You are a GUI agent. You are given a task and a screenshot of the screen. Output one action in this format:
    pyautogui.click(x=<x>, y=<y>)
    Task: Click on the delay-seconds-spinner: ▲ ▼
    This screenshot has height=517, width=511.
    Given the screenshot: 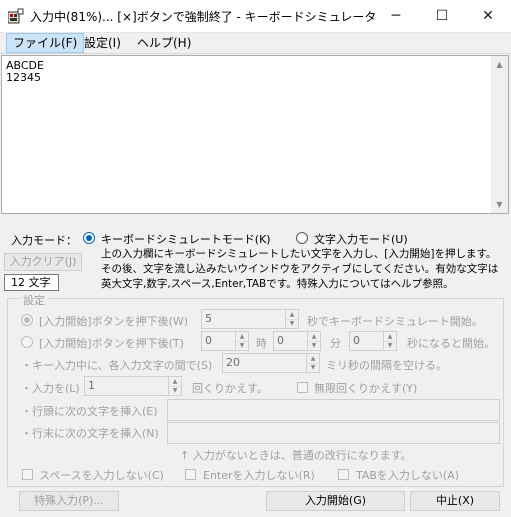 What is the action you would take?
    pyautogui.click(x=291, y=319)
    